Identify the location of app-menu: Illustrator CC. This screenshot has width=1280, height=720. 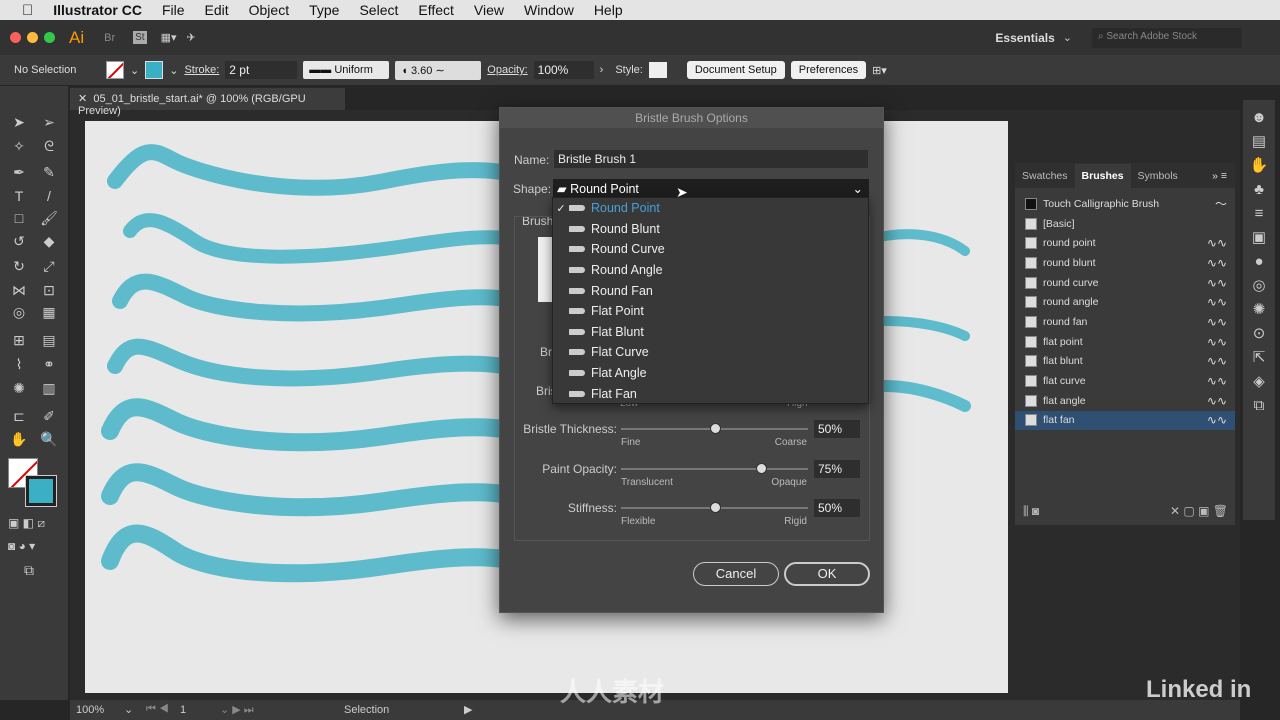
(97, 10).